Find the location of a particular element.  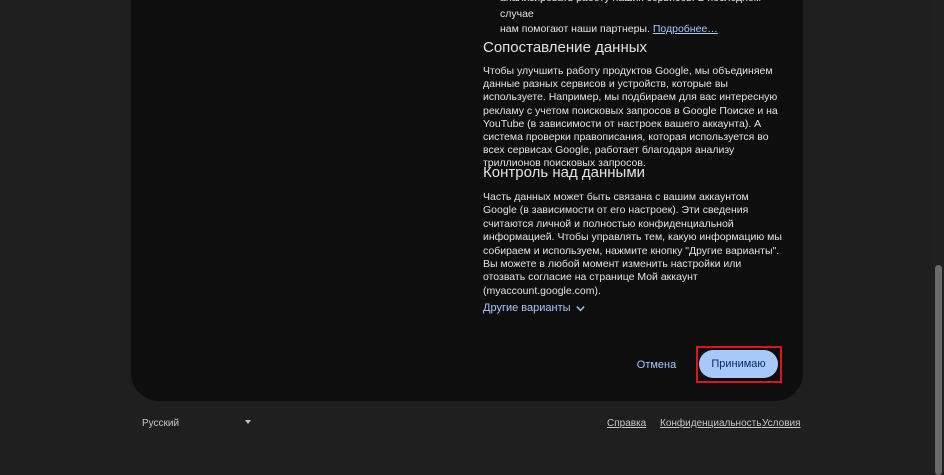

language-select: Русский is located at coordinates (160, 423).